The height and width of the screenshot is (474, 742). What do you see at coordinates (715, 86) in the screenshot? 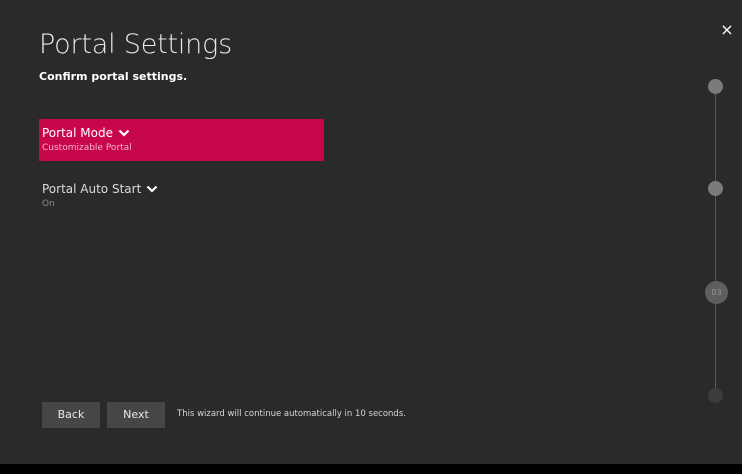
I see `wizard-step-1-dot` at bounding box center [715, 86].